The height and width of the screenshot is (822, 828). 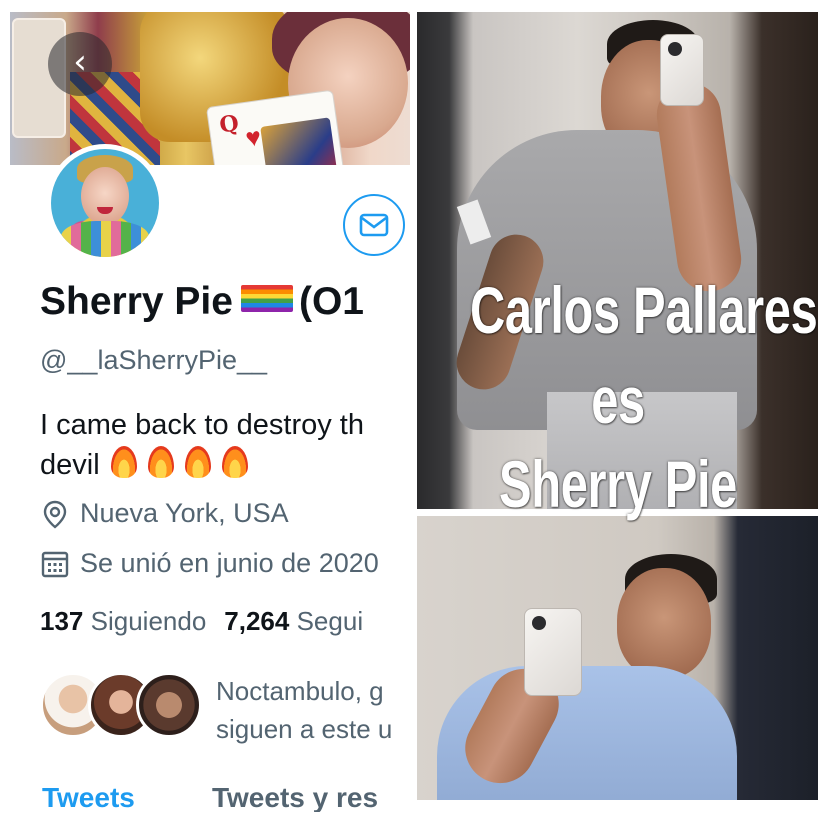 What do you see at coordinates (55, 514) in the screenshot?
I see `location-pin-icon` at bounding box center [55, 514].